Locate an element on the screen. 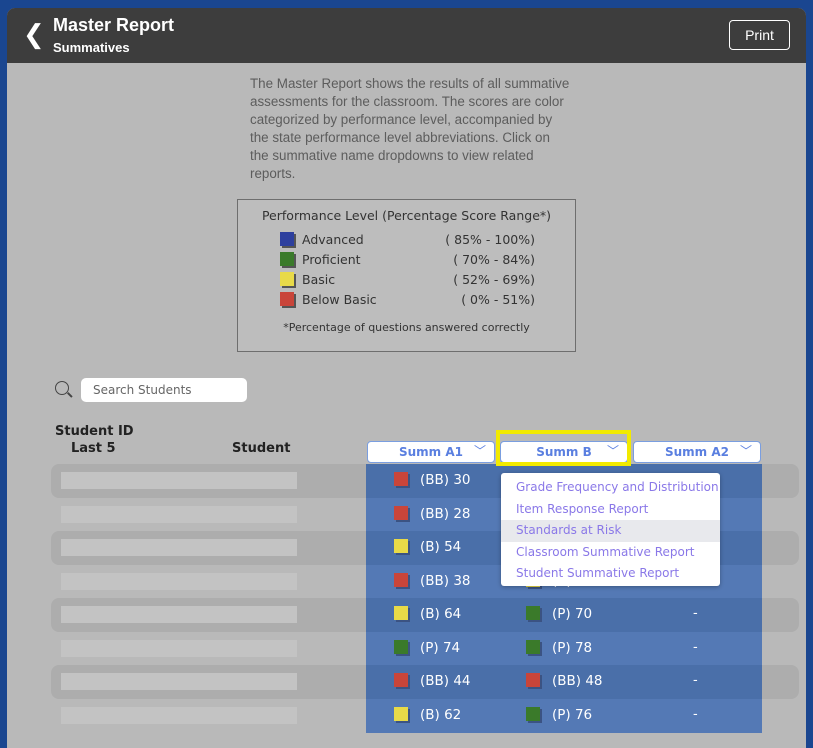 The image size is (813, 748). score-cell: (BB) 48 is located at coordinates (564, 681).